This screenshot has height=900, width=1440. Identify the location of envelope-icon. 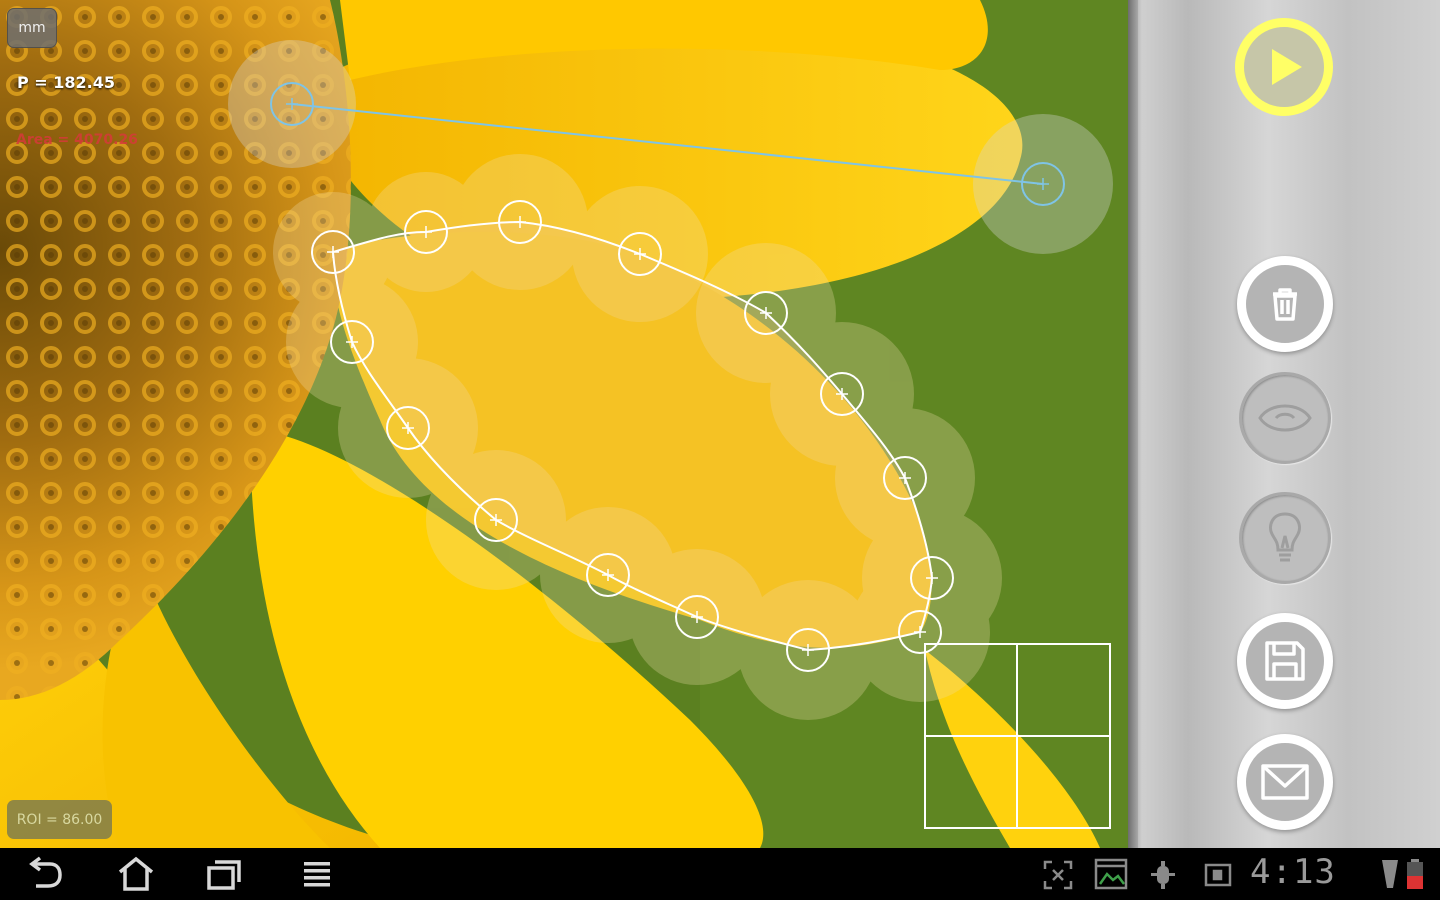
(1285, 782).